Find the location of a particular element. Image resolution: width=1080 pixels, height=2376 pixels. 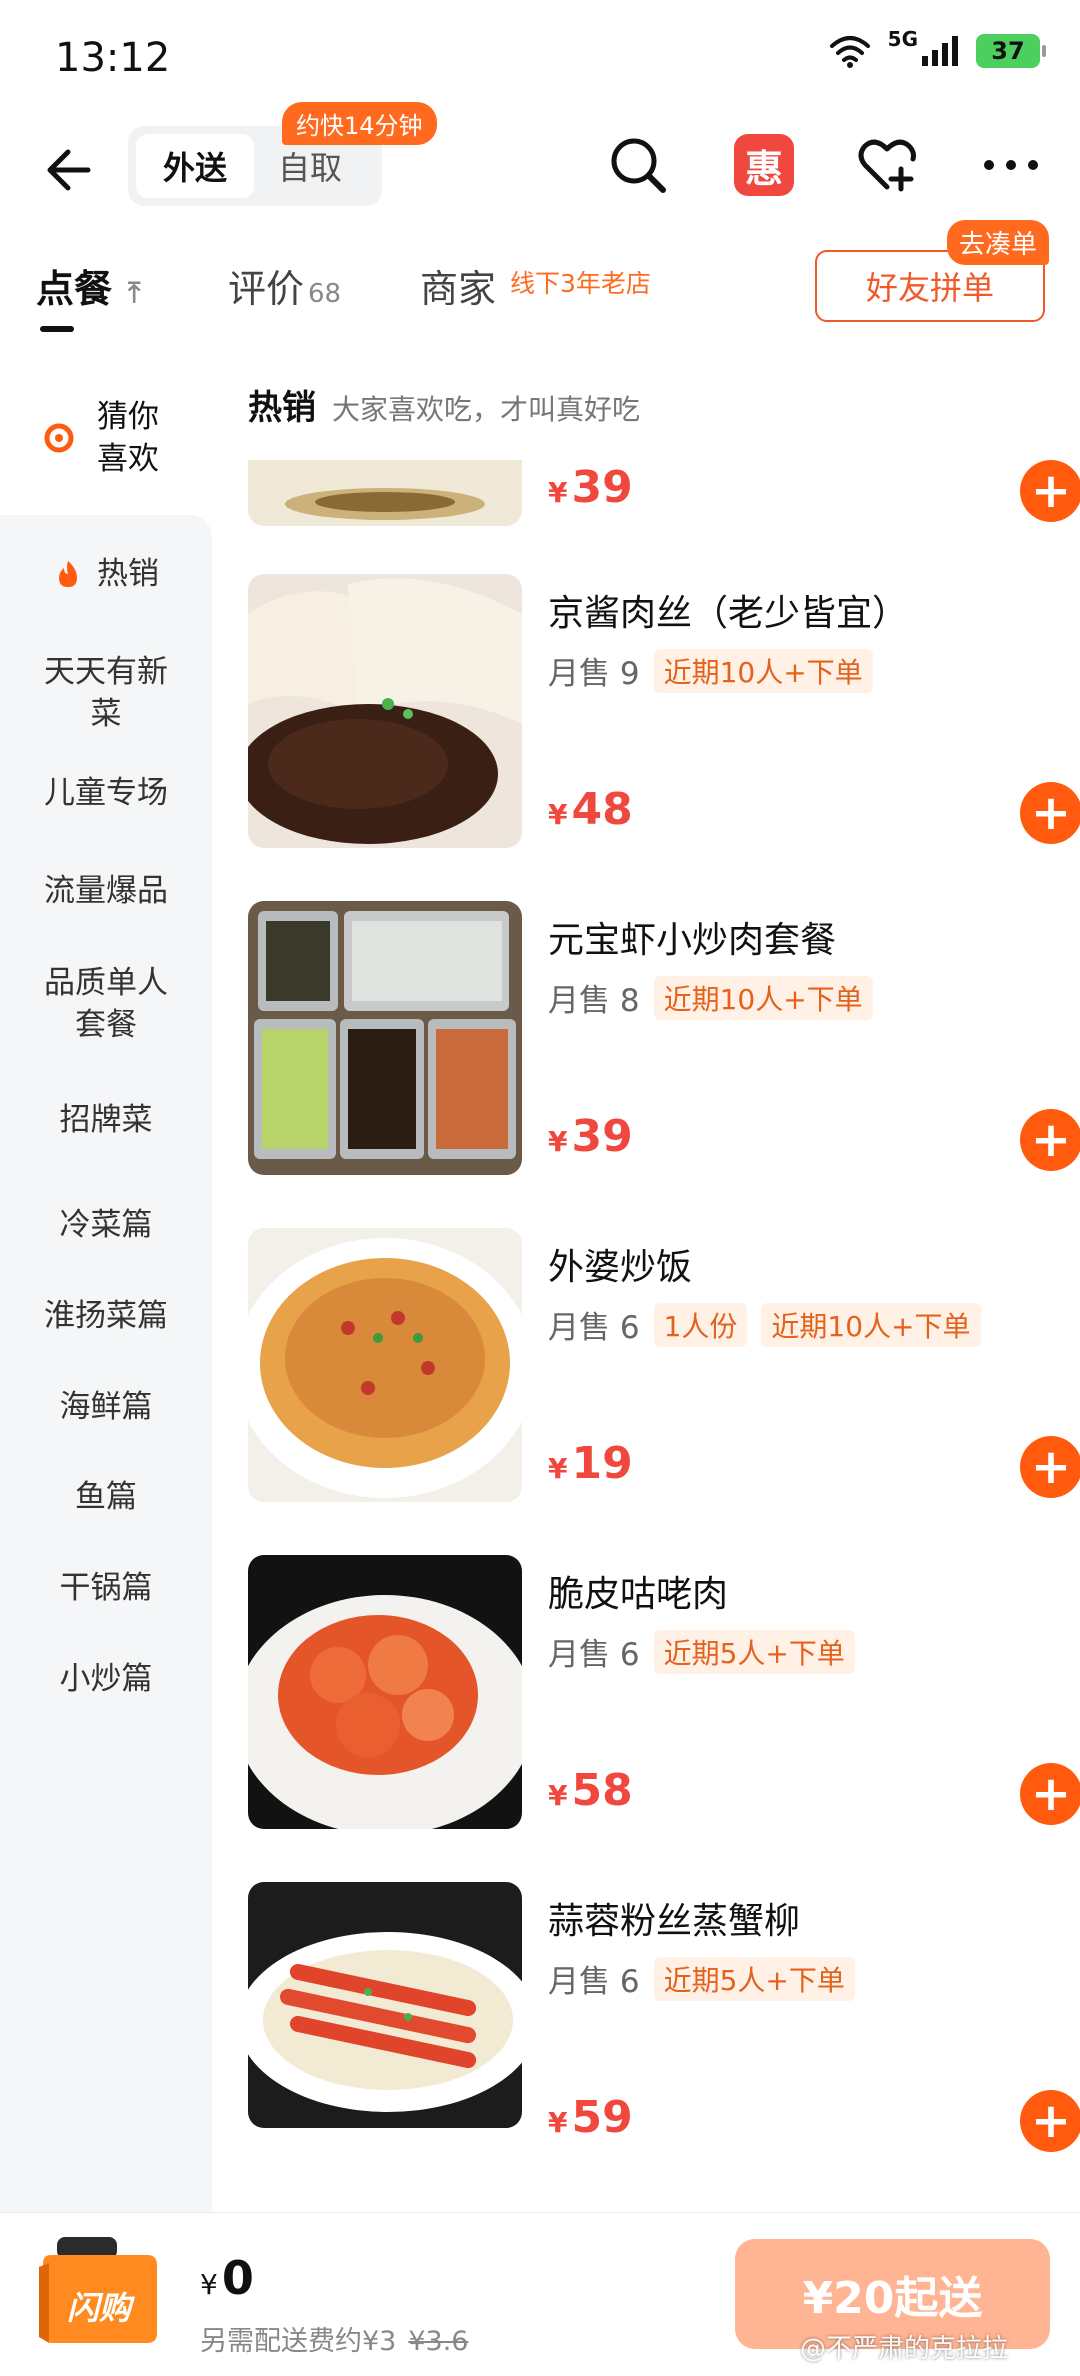

product-name: 京酱肉丝（老少皆宜） is located at coordinates (728, 613).